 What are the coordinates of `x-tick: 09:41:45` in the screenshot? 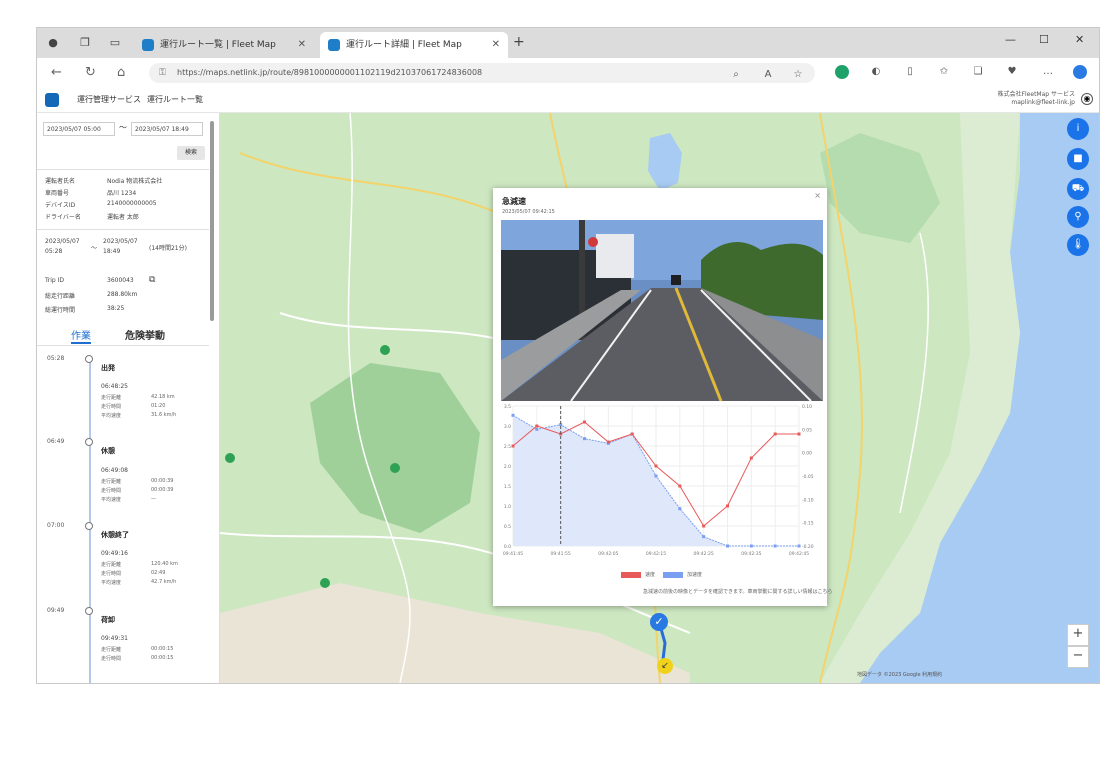 It's located at (513, 554).